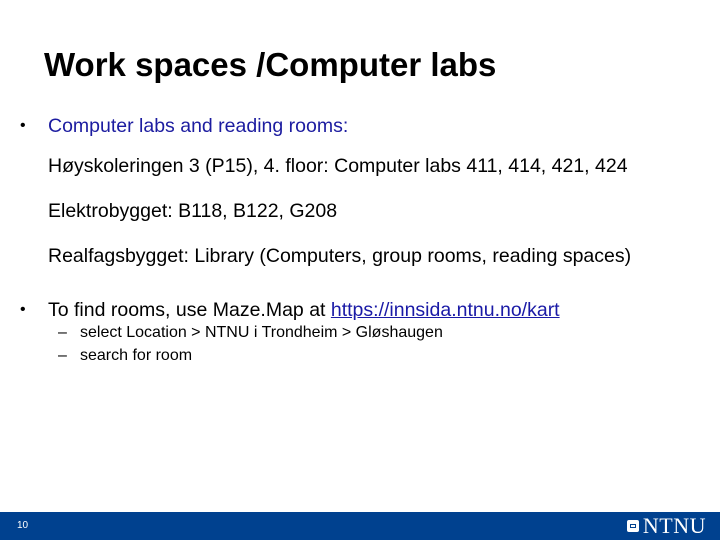 Image resolution: width=720 pixels, height=540 pixels. I want to click on ntnu-logo: NTNU, so click(666, 525).